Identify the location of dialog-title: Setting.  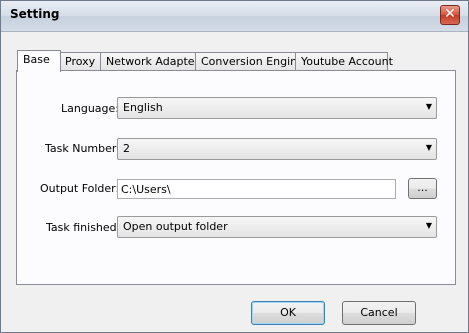
(35, 14).